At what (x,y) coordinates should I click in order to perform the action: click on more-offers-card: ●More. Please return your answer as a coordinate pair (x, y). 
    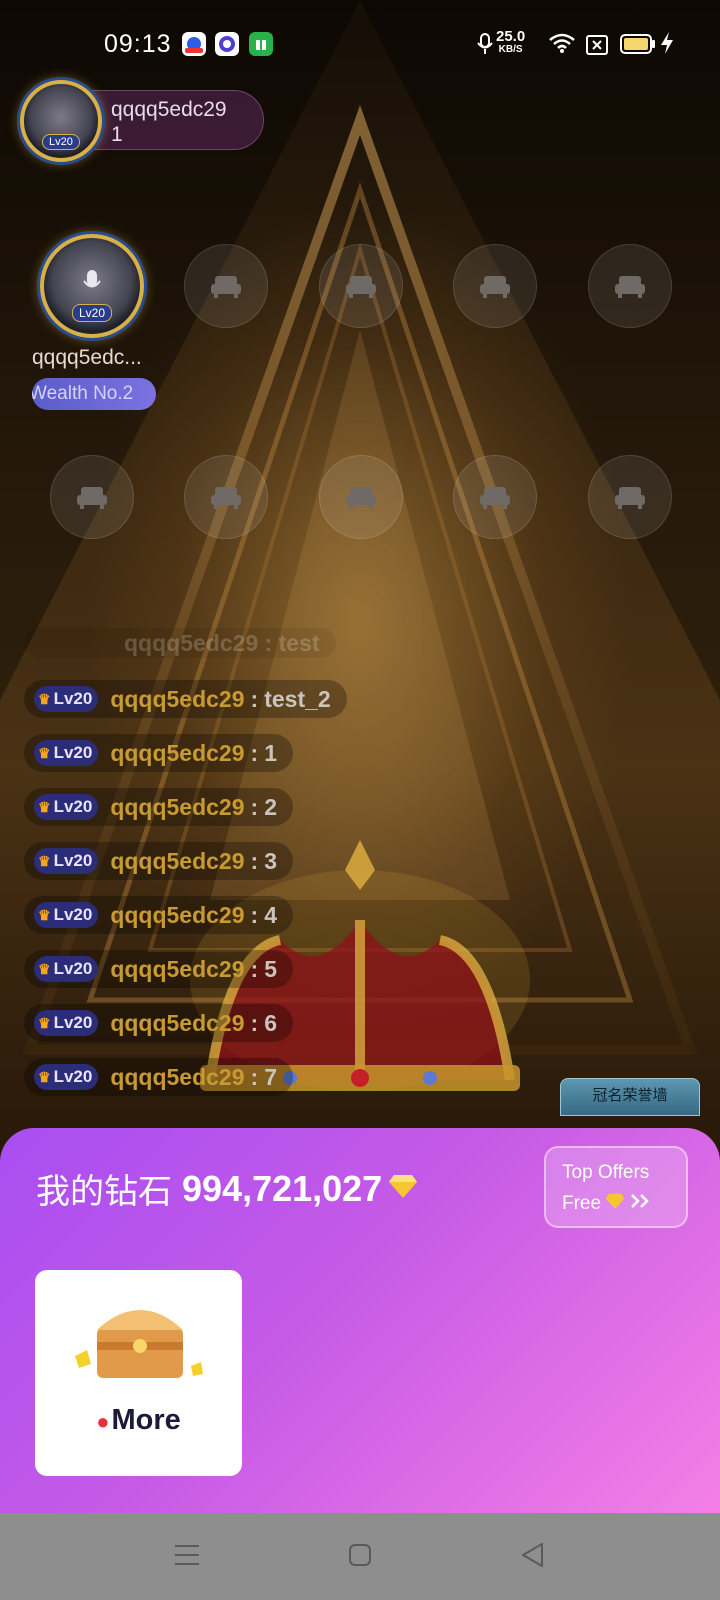
    Looking at the image, I should click on (138, 1373).